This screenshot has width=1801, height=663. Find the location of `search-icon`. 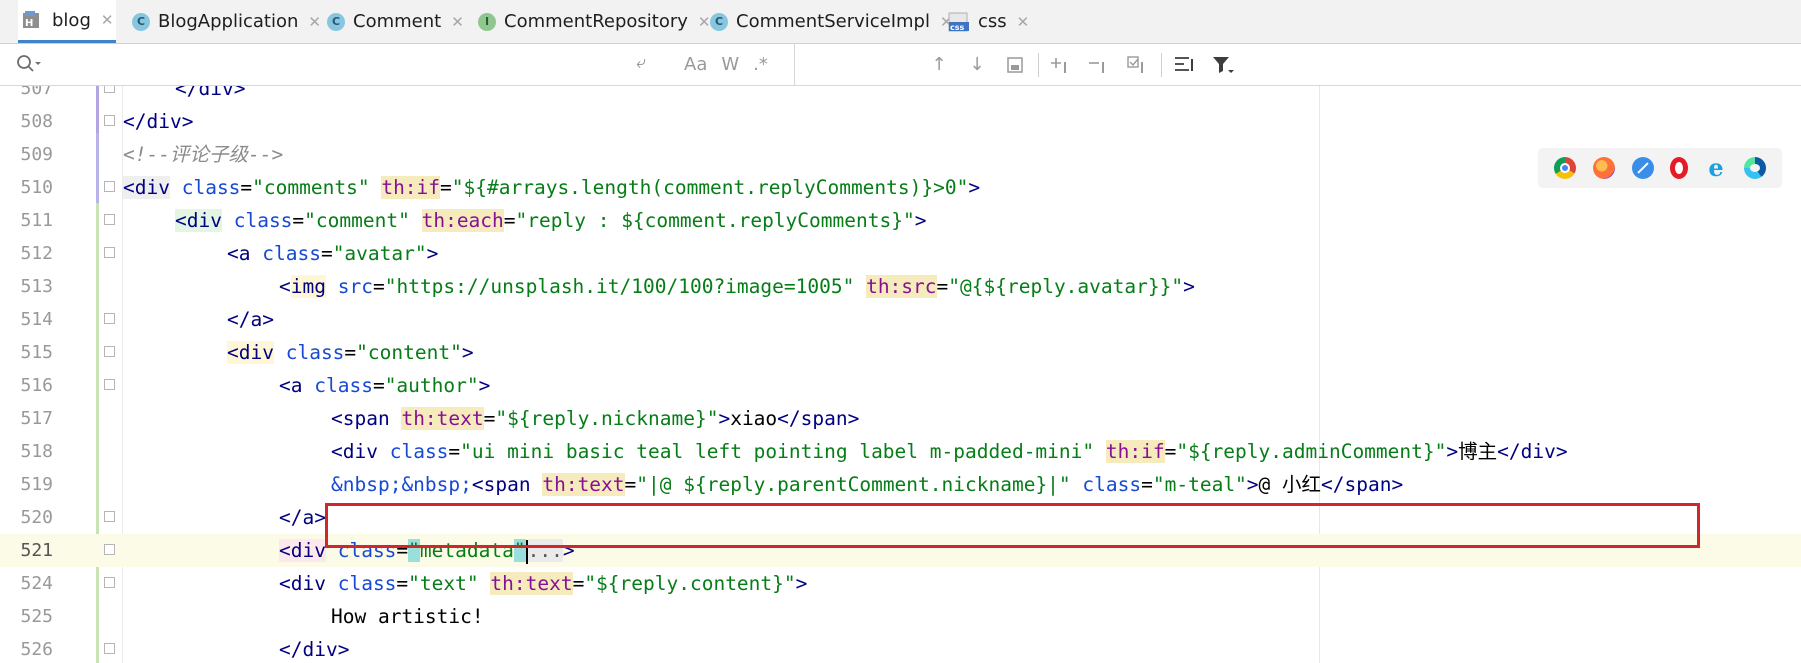

search-icon is located at coordinates (29, 66).